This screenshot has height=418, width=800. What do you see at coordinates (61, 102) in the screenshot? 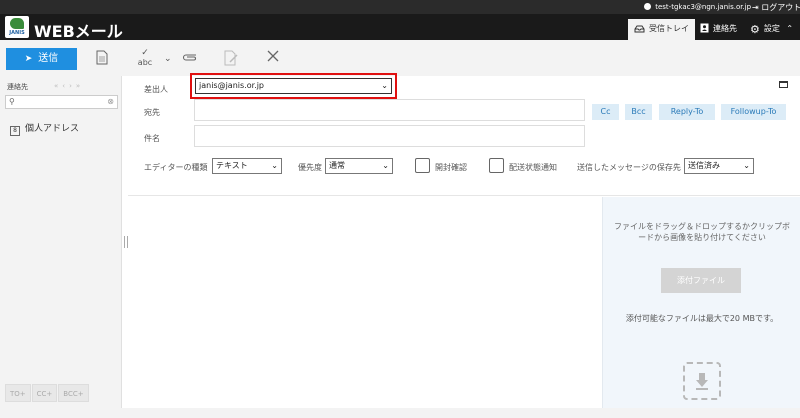
I see `contact-search-input: ⚲ ⊗` at bounding box center [61, 102].